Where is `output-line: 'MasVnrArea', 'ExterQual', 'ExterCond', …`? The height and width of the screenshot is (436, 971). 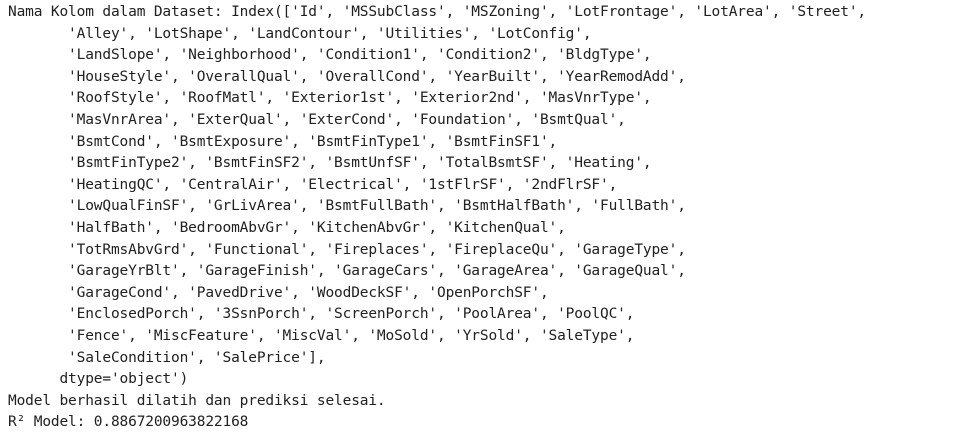 output-line: 'MasVnrArea', 'ExterQual', 'ExterCond', … is located at coordinates (317, 119).